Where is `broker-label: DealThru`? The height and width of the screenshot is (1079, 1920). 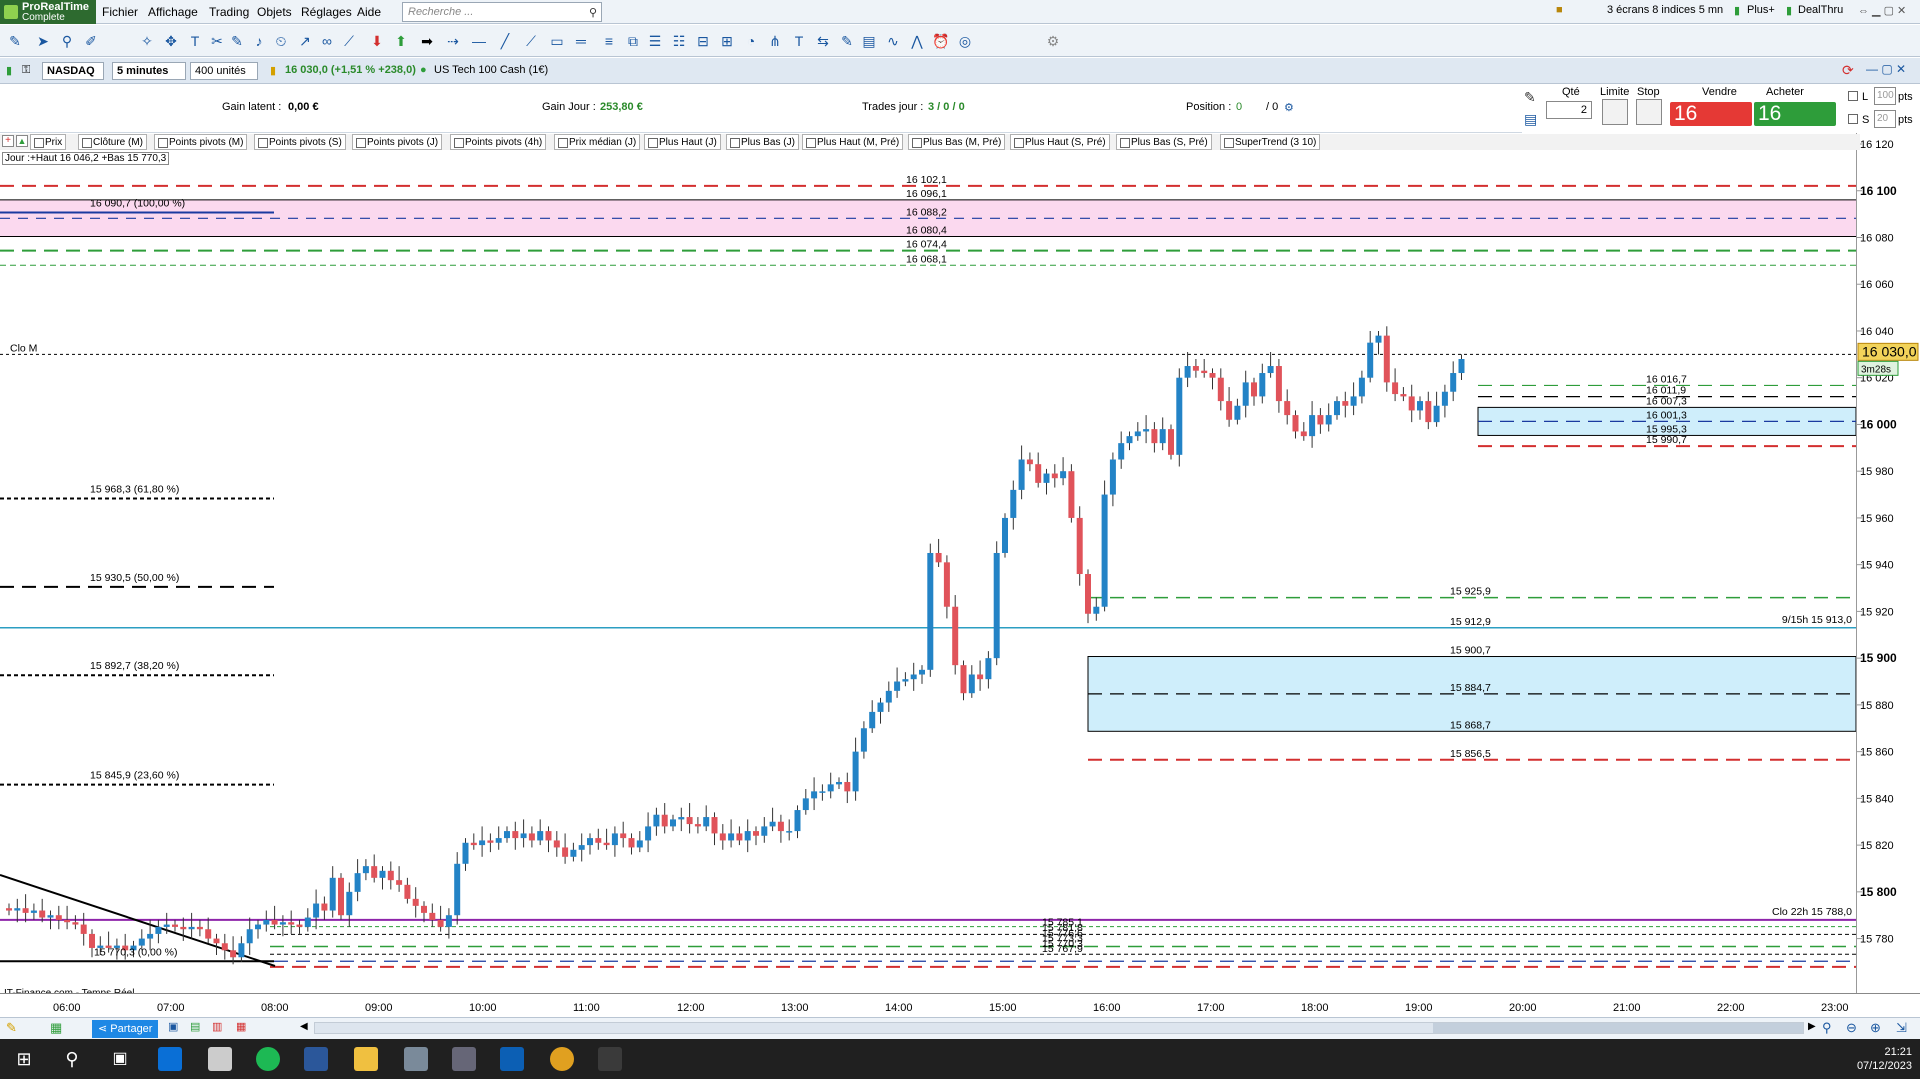
broker-label: DealThru is located at coordinates (1820, 10).